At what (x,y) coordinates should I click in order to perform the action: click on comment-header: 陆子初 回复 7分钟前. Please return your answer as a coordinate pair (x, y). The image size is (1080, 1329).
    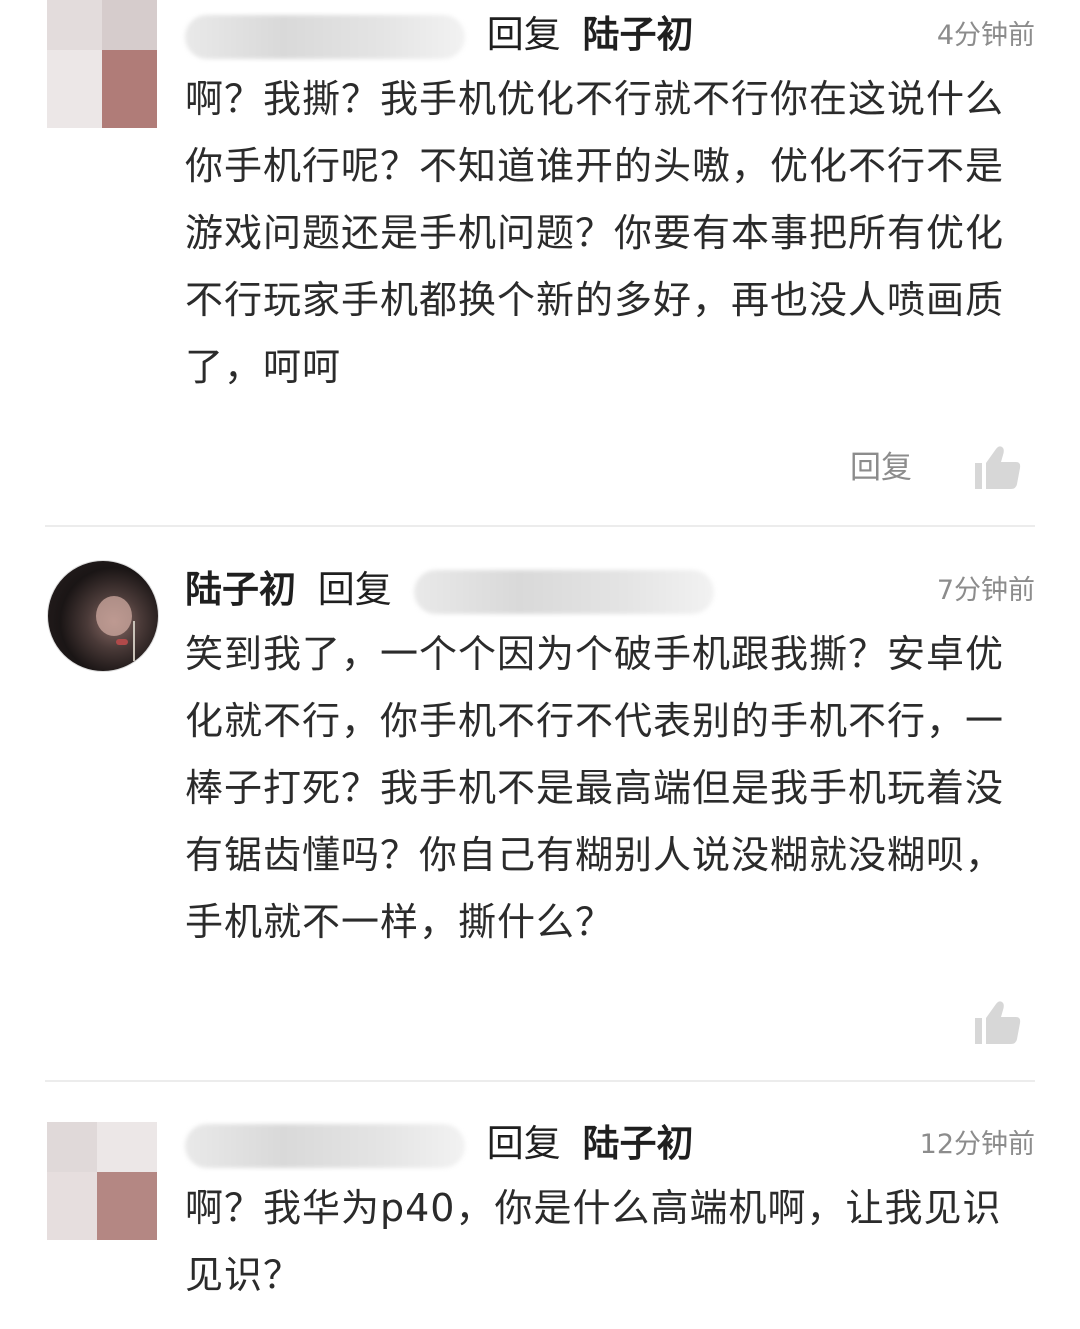
    Looking at the image, I should click on (610, 590).